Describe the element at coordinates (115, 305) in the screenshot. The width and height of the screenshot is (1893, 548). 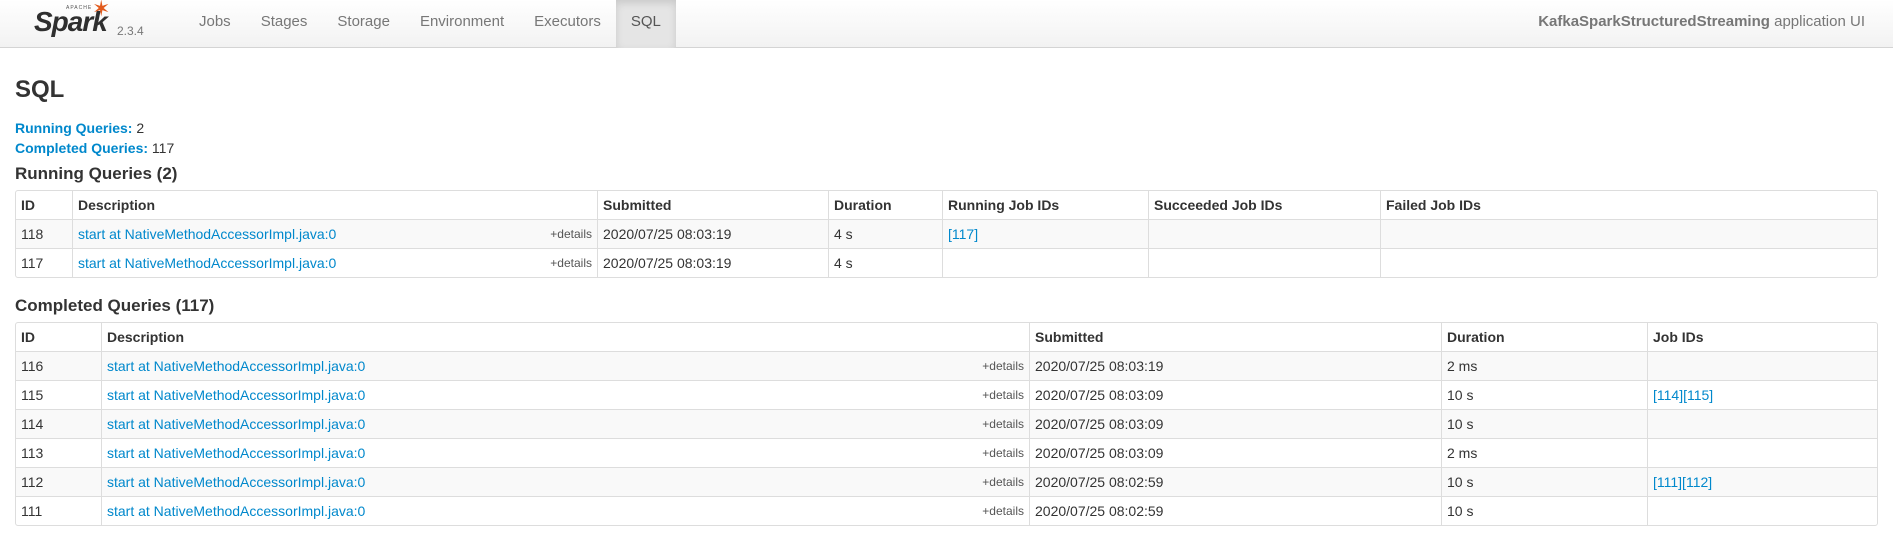
I see `completed-queries-heading: Completed Queries (117)` at that location.